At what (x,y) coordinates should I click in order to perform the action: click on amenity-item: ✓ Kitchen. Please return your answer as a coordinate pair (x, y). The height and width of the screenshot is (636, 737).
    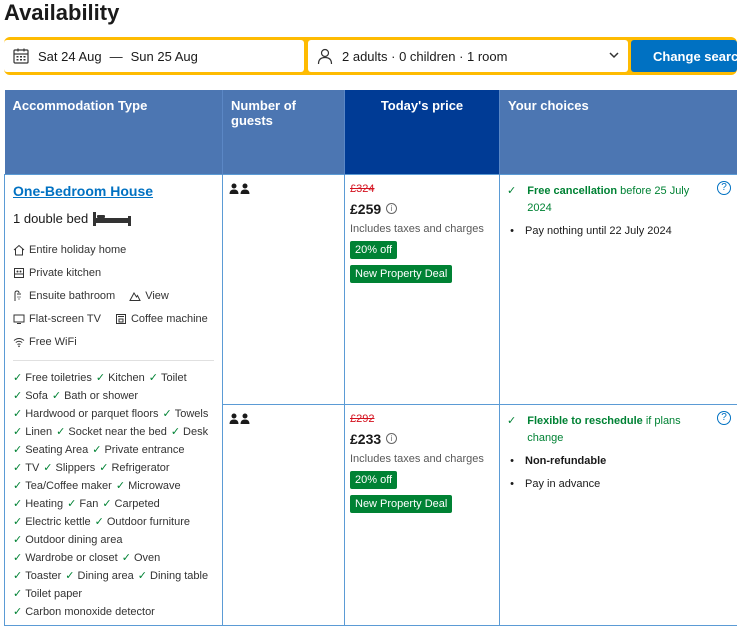
    Looking at the image, I should click on (120, 378).